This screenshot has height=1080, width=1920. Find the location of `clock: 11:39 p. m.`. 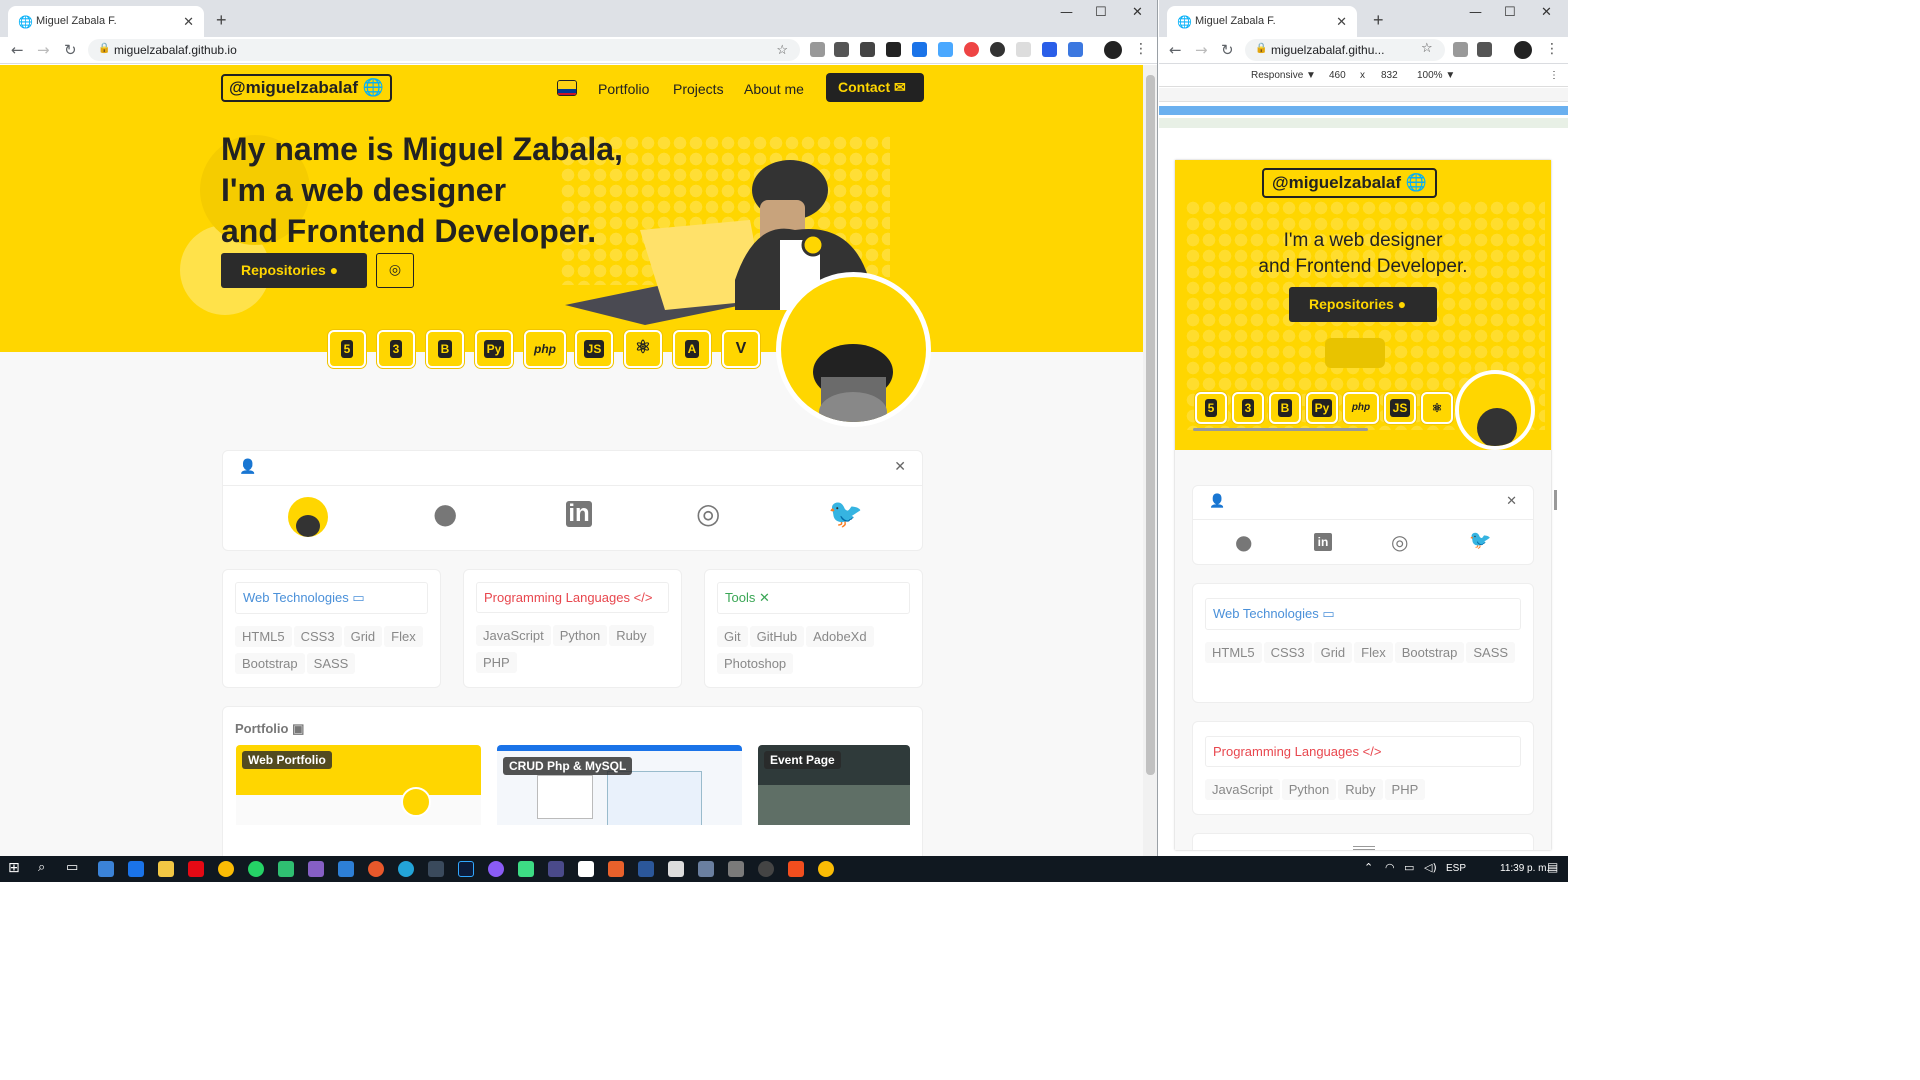

clock: 11:39 p. m. is located at coordinates (1524, 868).